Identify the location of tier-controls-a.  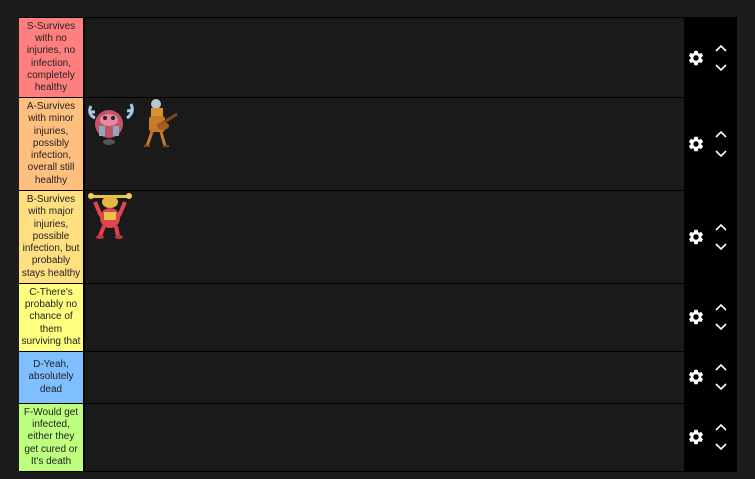
(710, 144).